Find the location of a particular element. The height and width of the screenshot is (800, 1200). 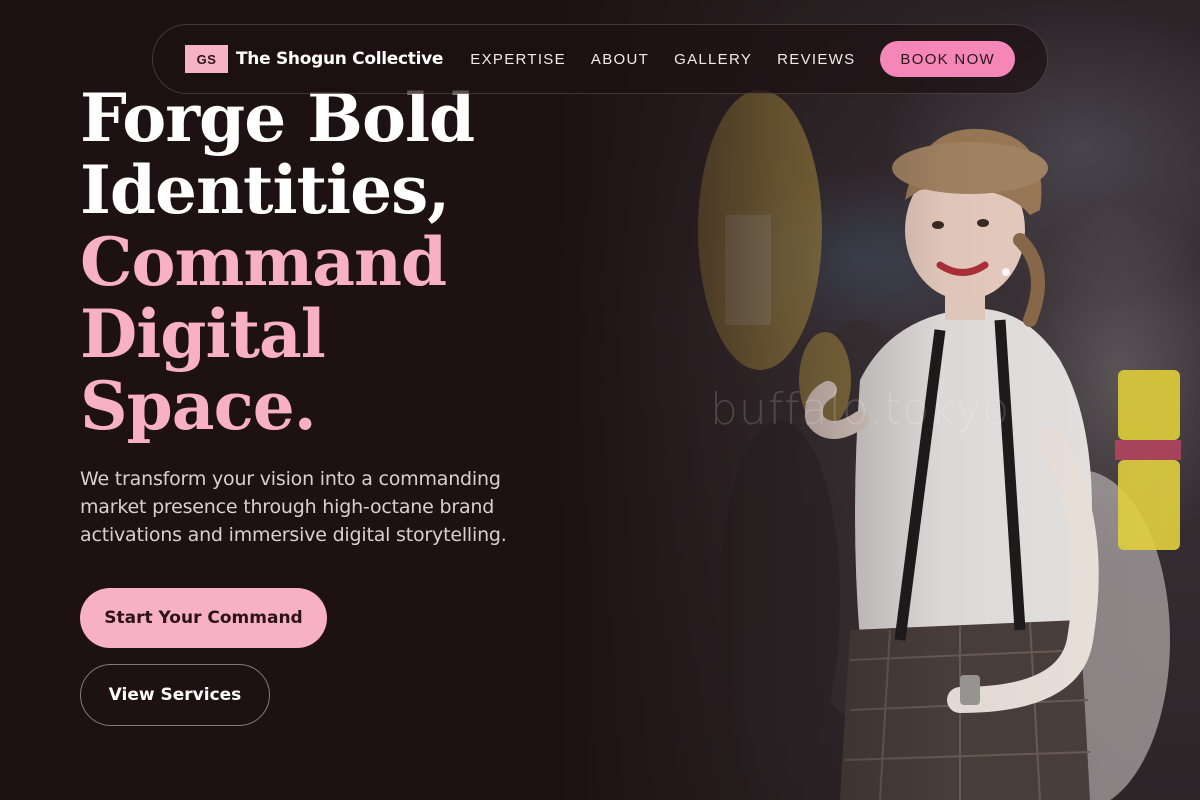

brand-badge: GS is located at coordinates (206, 59).